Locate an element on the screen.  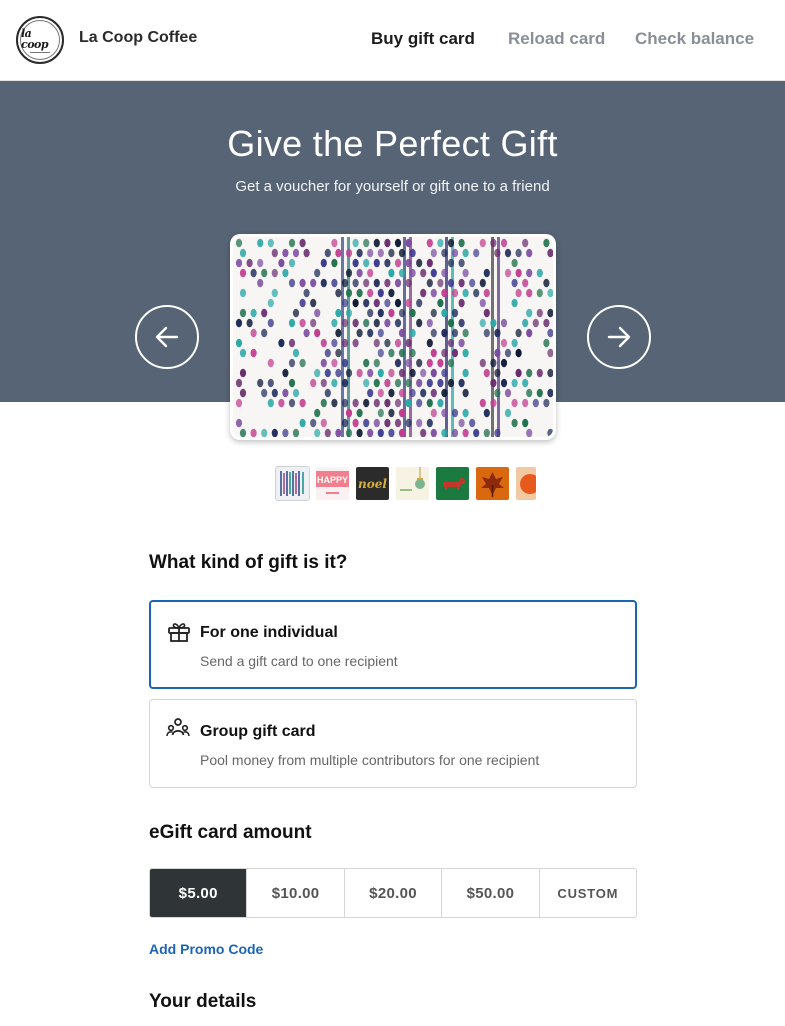
previous-design-button is located at coordinates (167, 337).